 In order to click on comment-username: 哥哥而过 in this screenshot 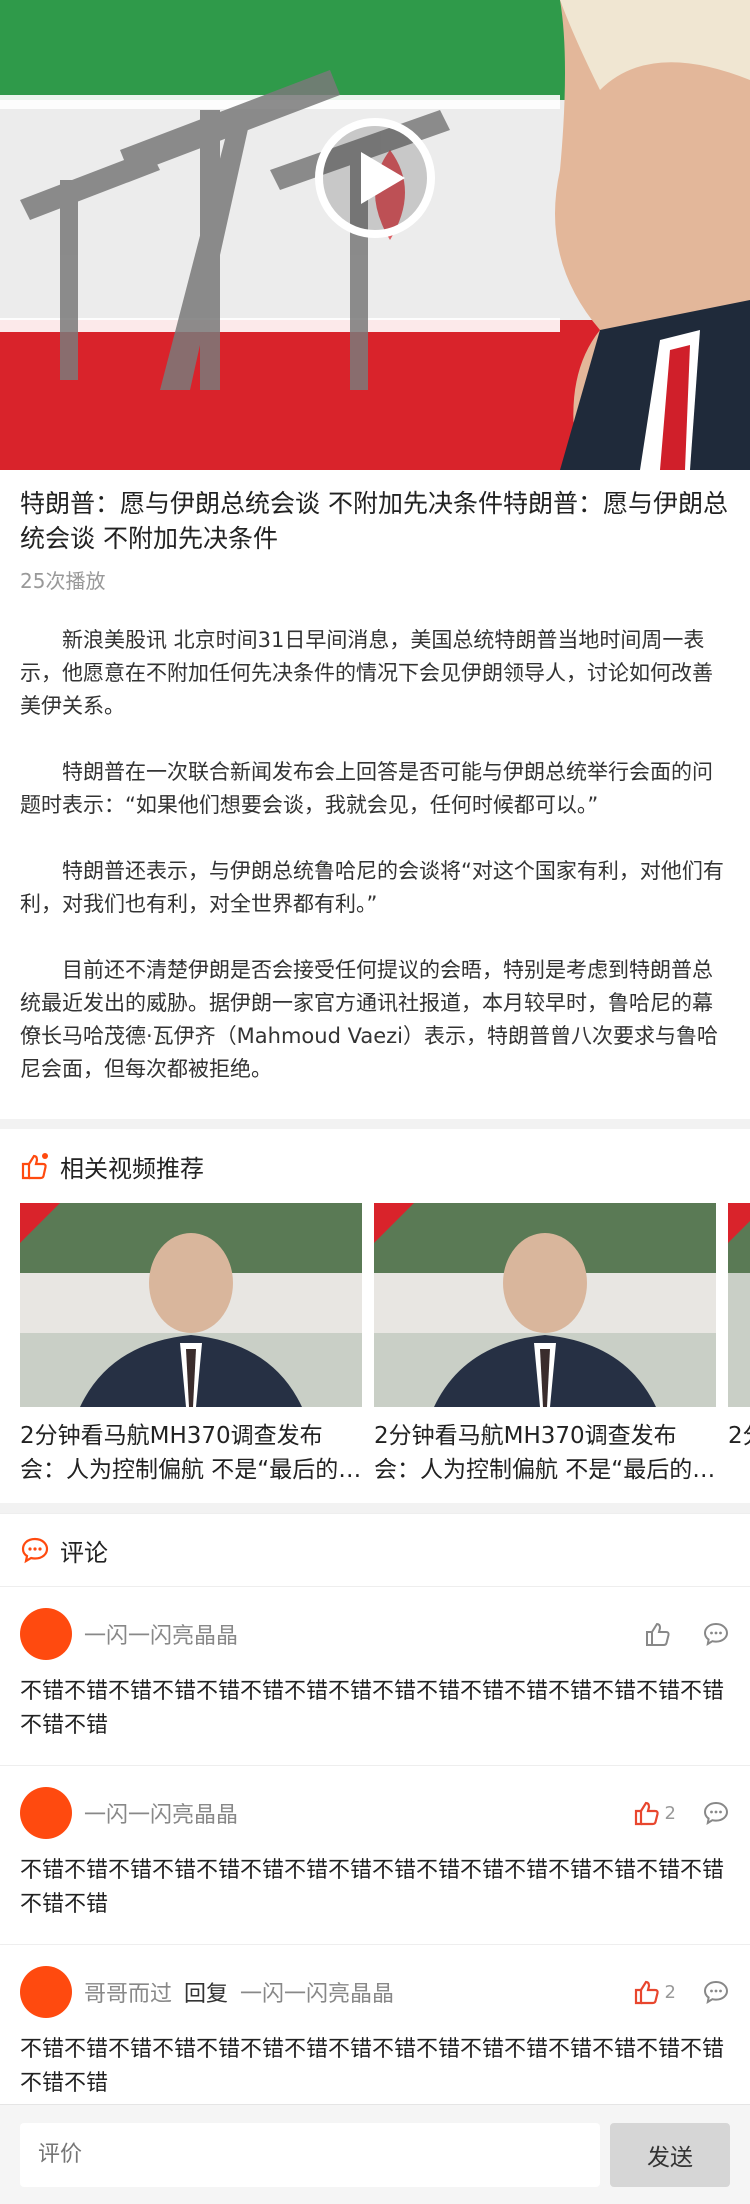, I will do `click(128, 1992)`.